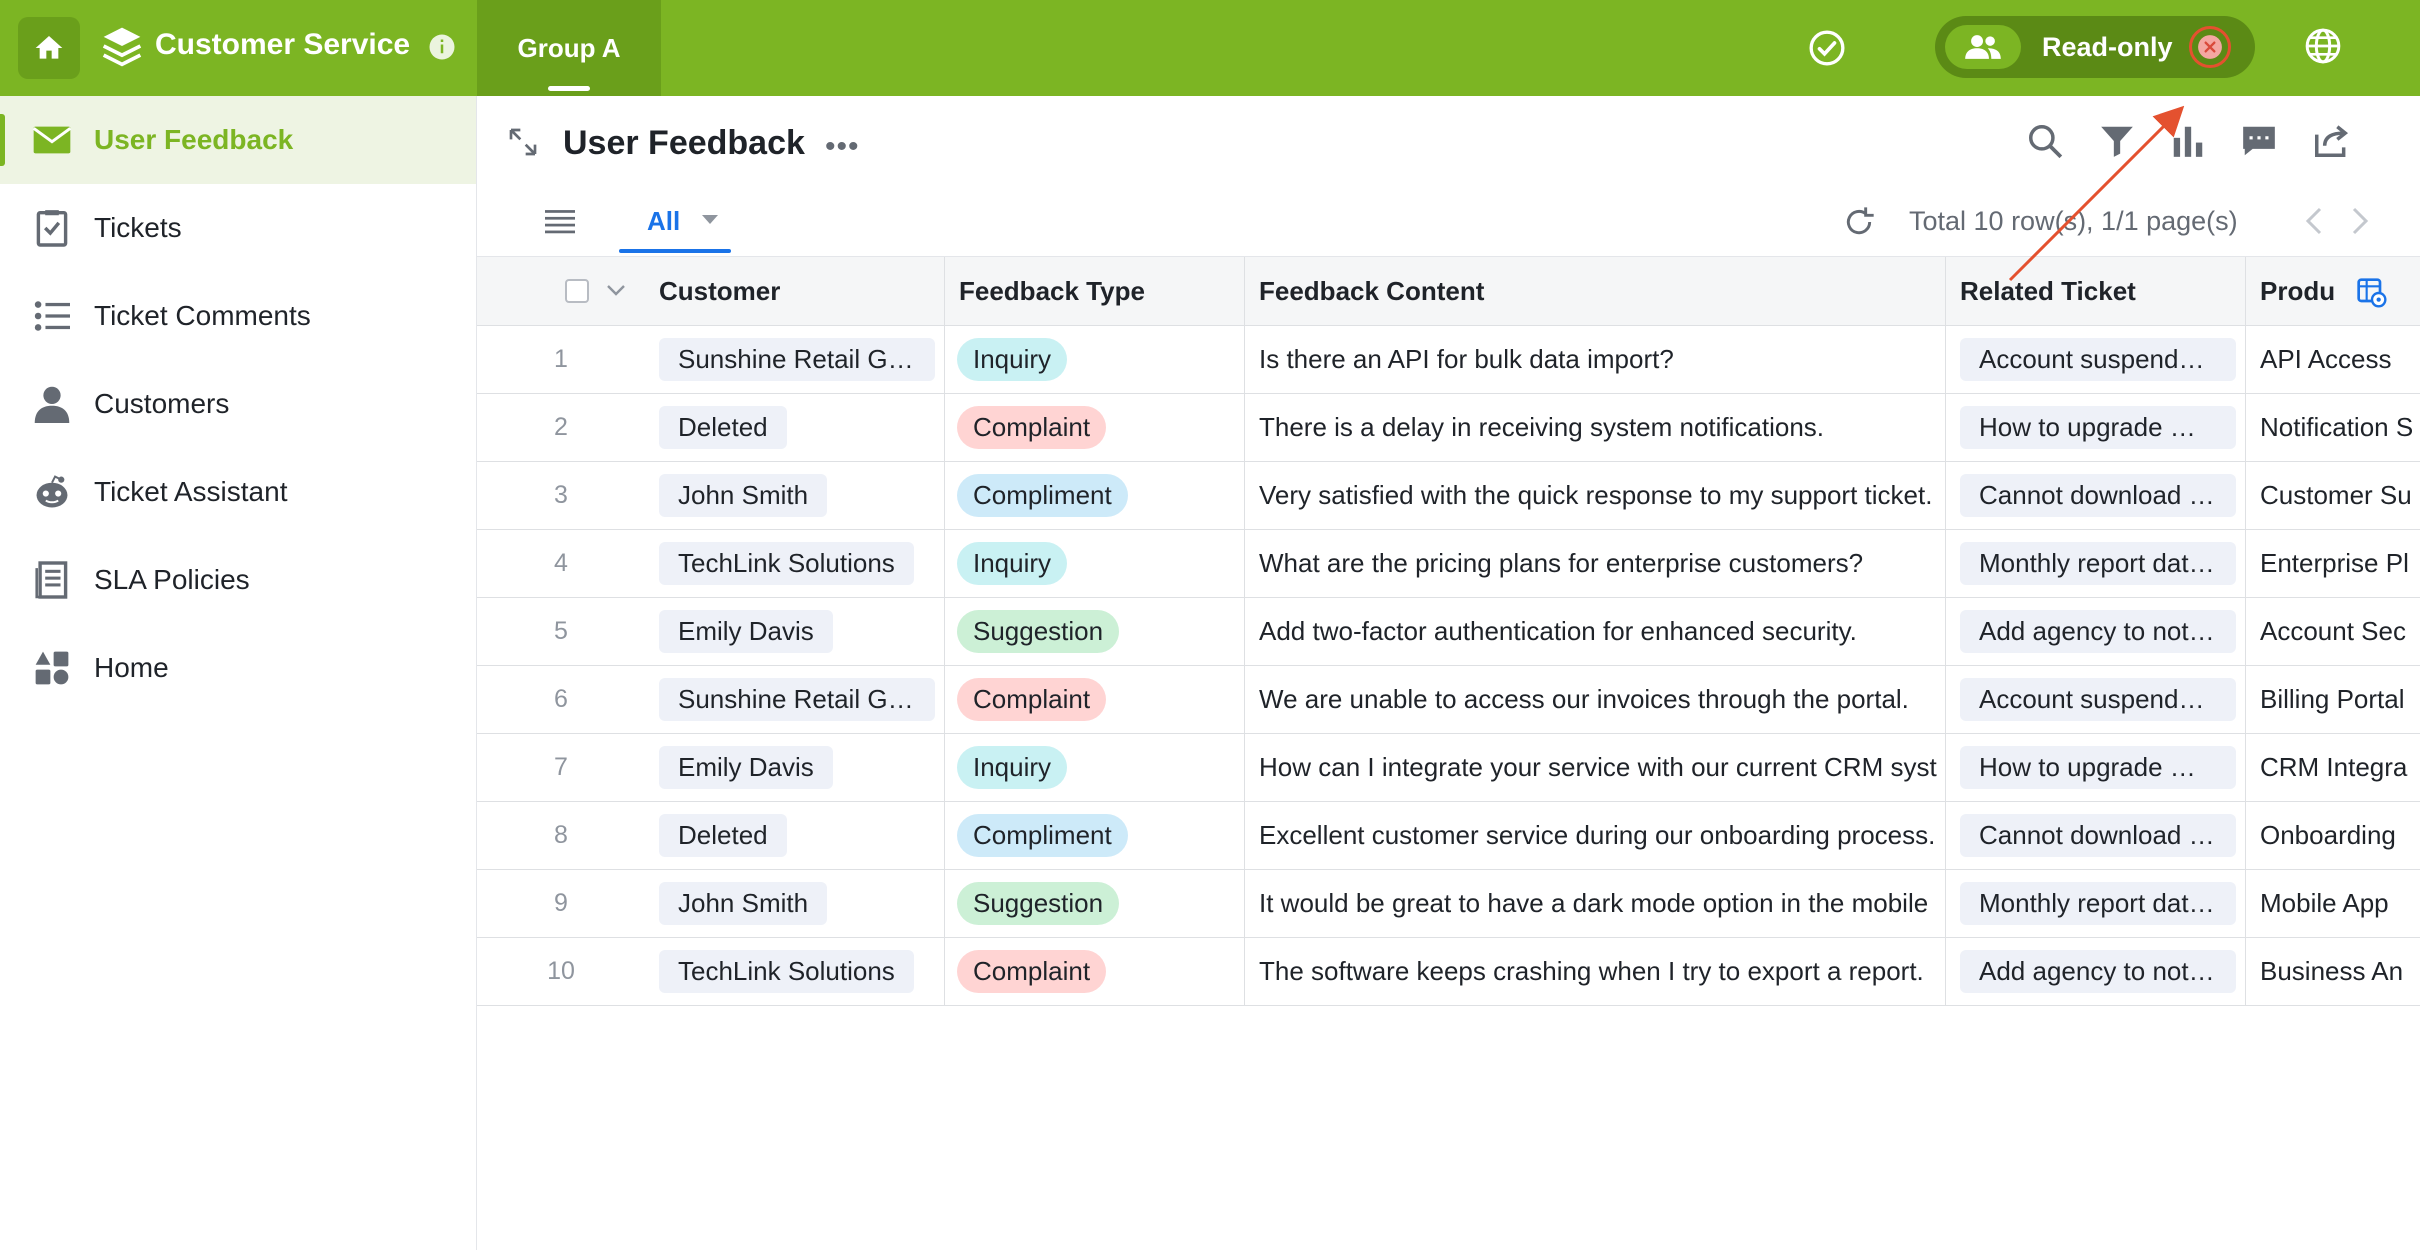 The height and width of the screenshot is (1250, 2420). What do you see at coordinates (2333, 291) in the screenshot?
I see `column-header: Produ` at bounding box center [2333, 291].